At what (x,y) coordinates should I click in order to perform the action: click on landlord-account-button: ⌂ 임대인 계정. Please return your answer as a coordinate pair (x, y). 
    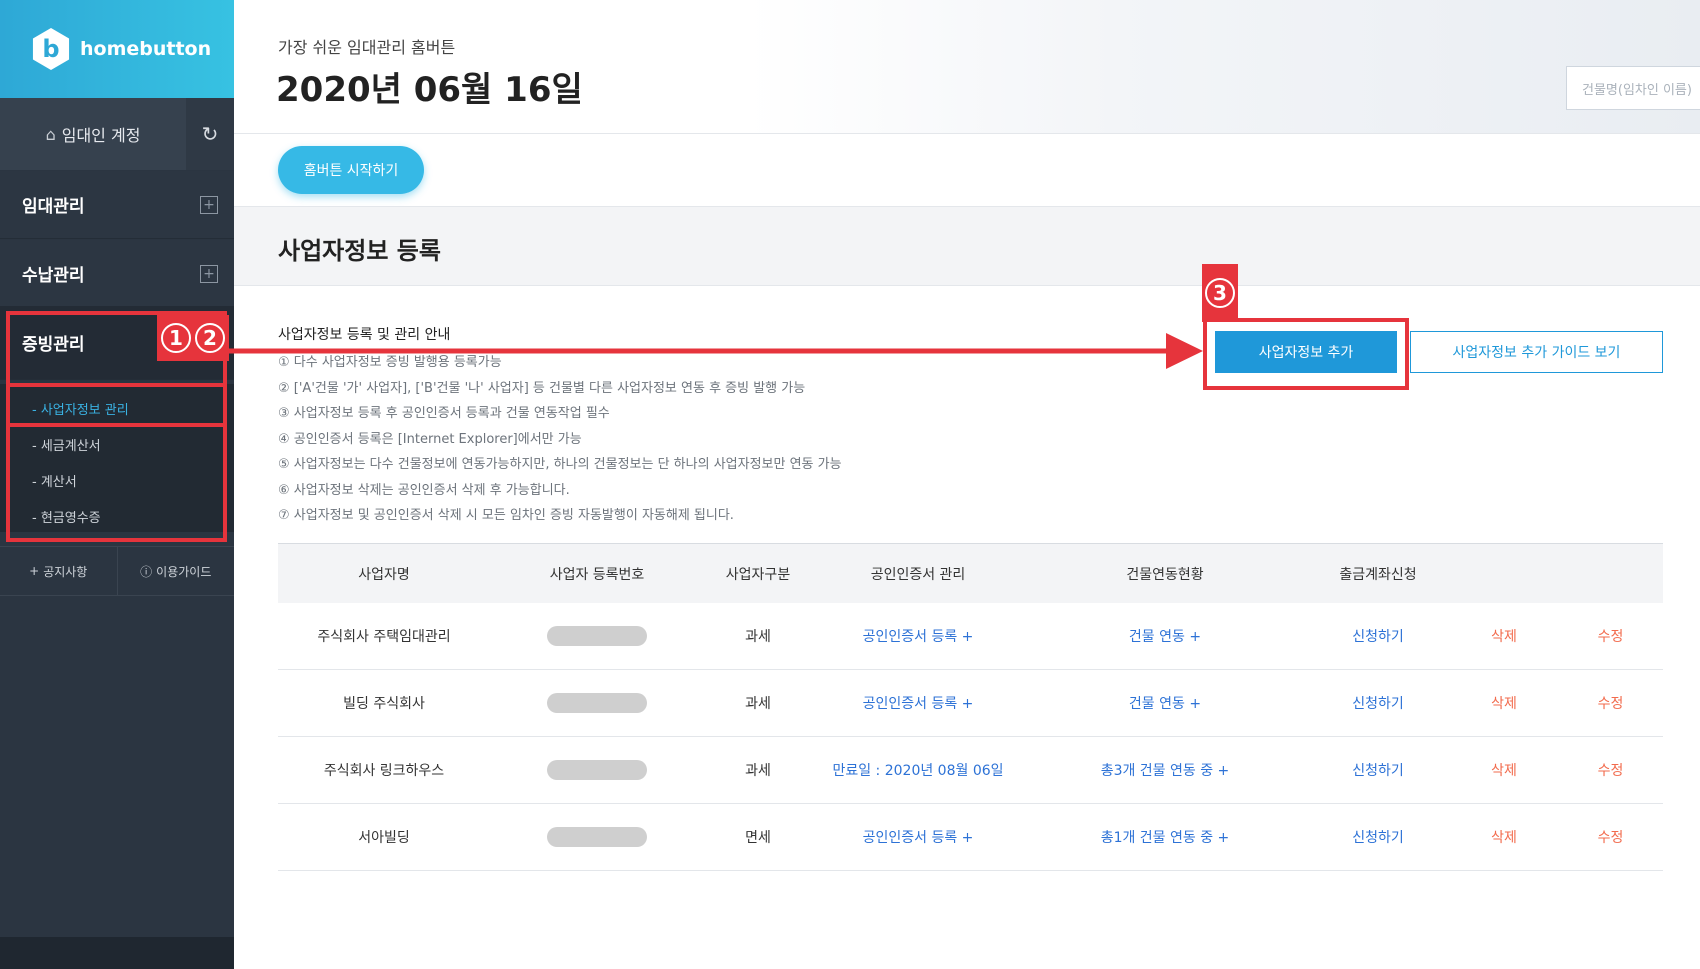
    Looking at the image, I should click on (93, 134).